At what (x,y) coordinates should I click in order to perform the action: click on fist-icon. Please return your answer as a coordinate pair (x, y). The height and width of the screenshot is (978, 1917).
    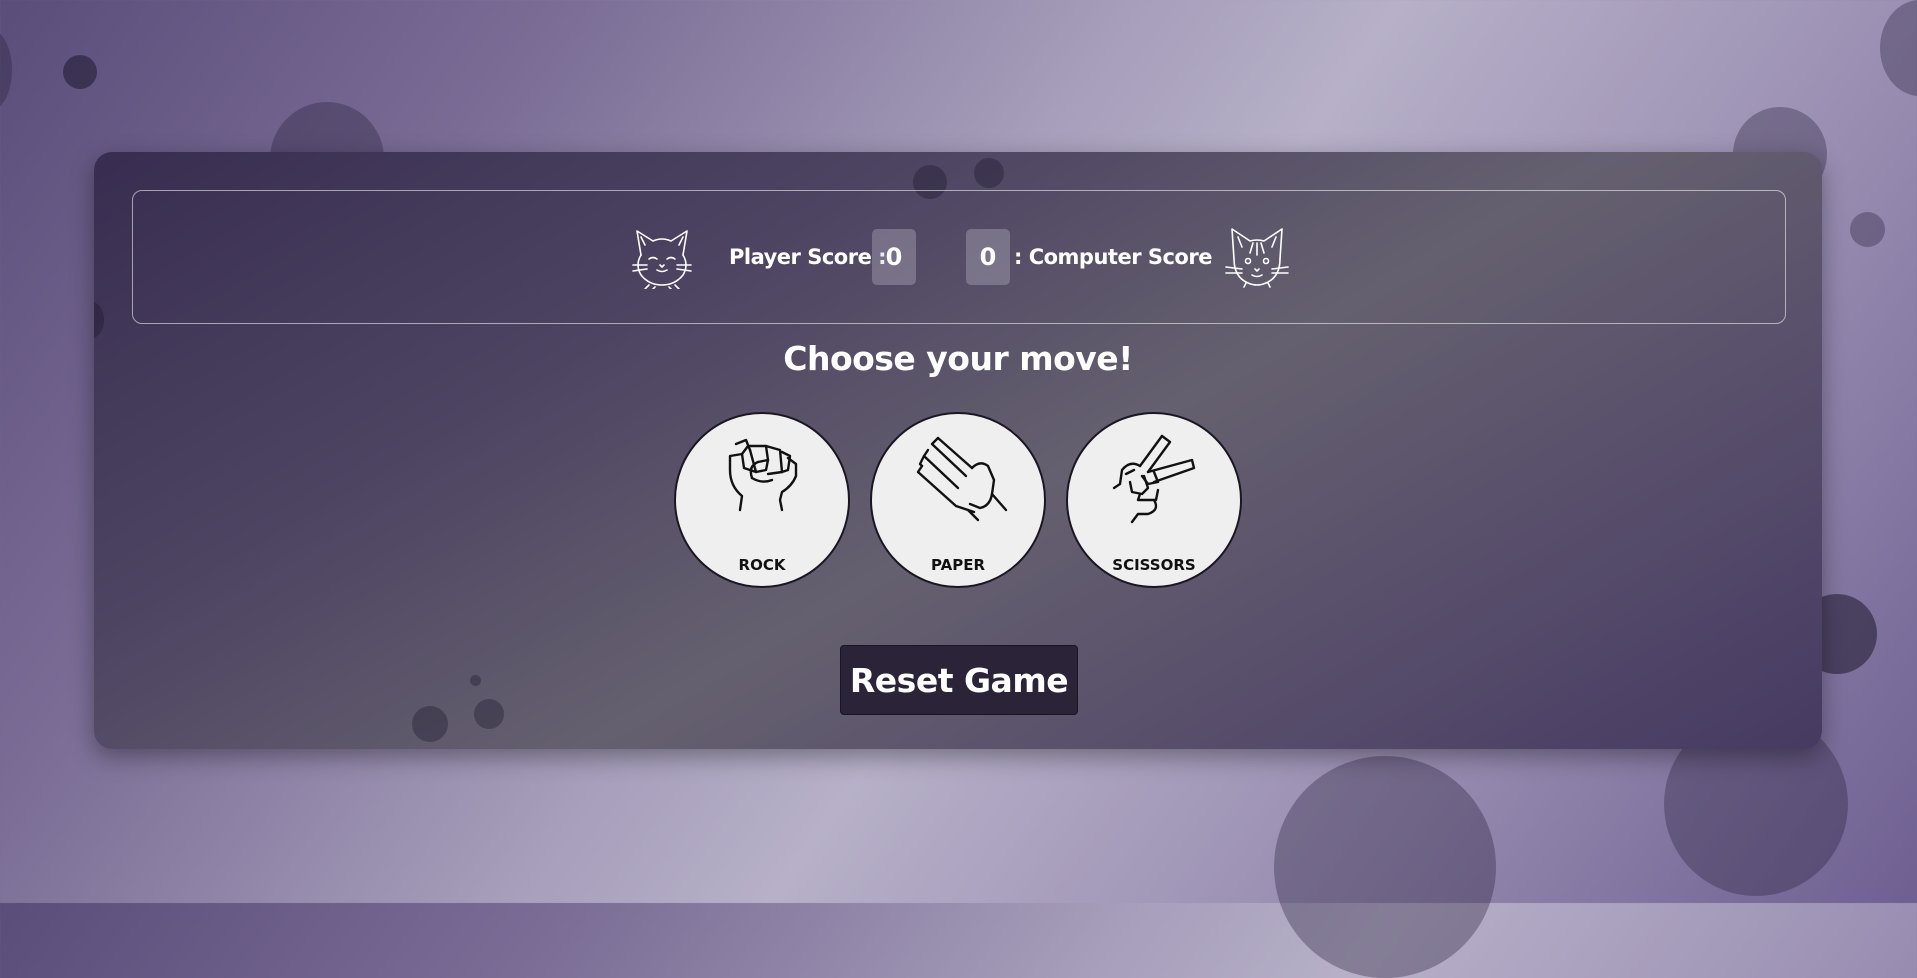
    Looking at the image, I should click on (763, 475).